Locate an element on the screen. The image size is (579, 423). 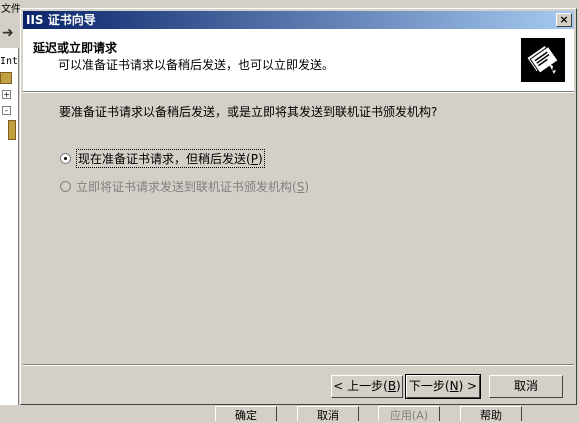
menu-file: 文件 is located at coordinates (10, 10).